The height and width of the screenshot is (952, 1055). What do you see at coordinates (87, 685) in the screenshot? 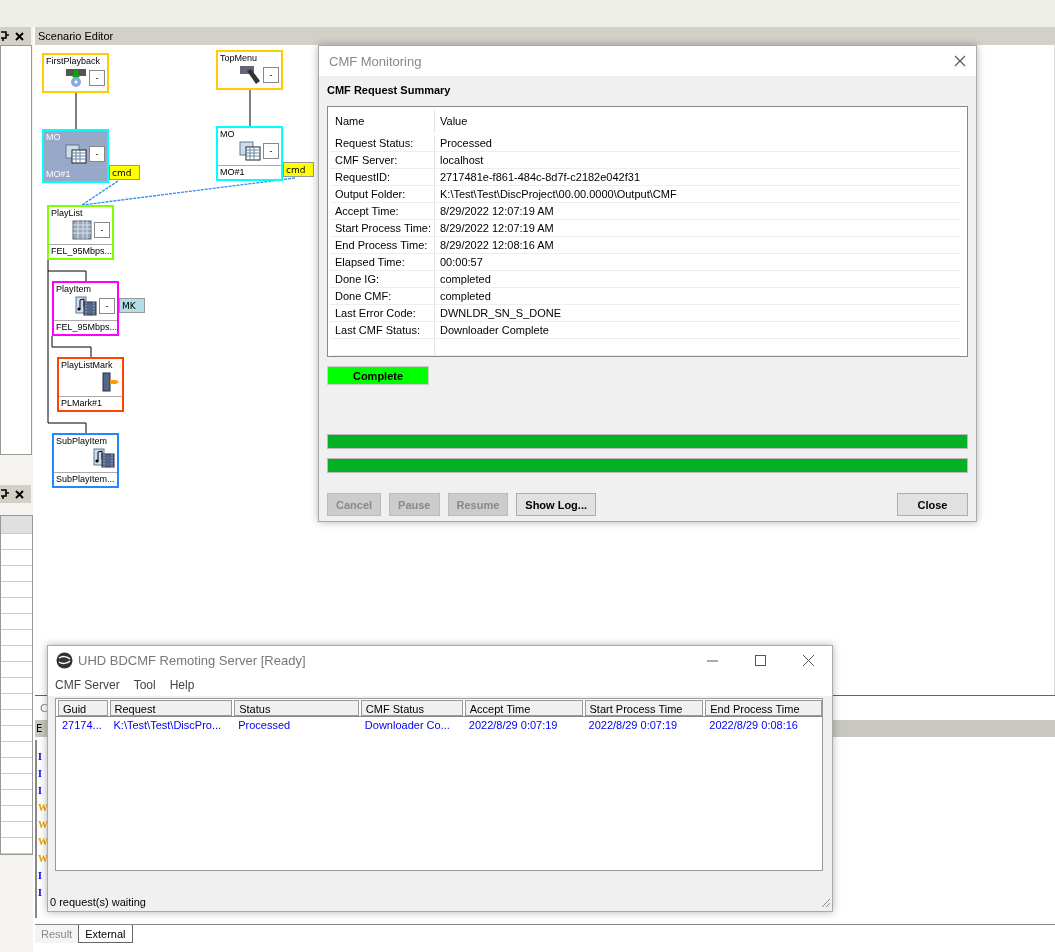
I see `menu-item: CMF Server` at bounding box center [87, 685].